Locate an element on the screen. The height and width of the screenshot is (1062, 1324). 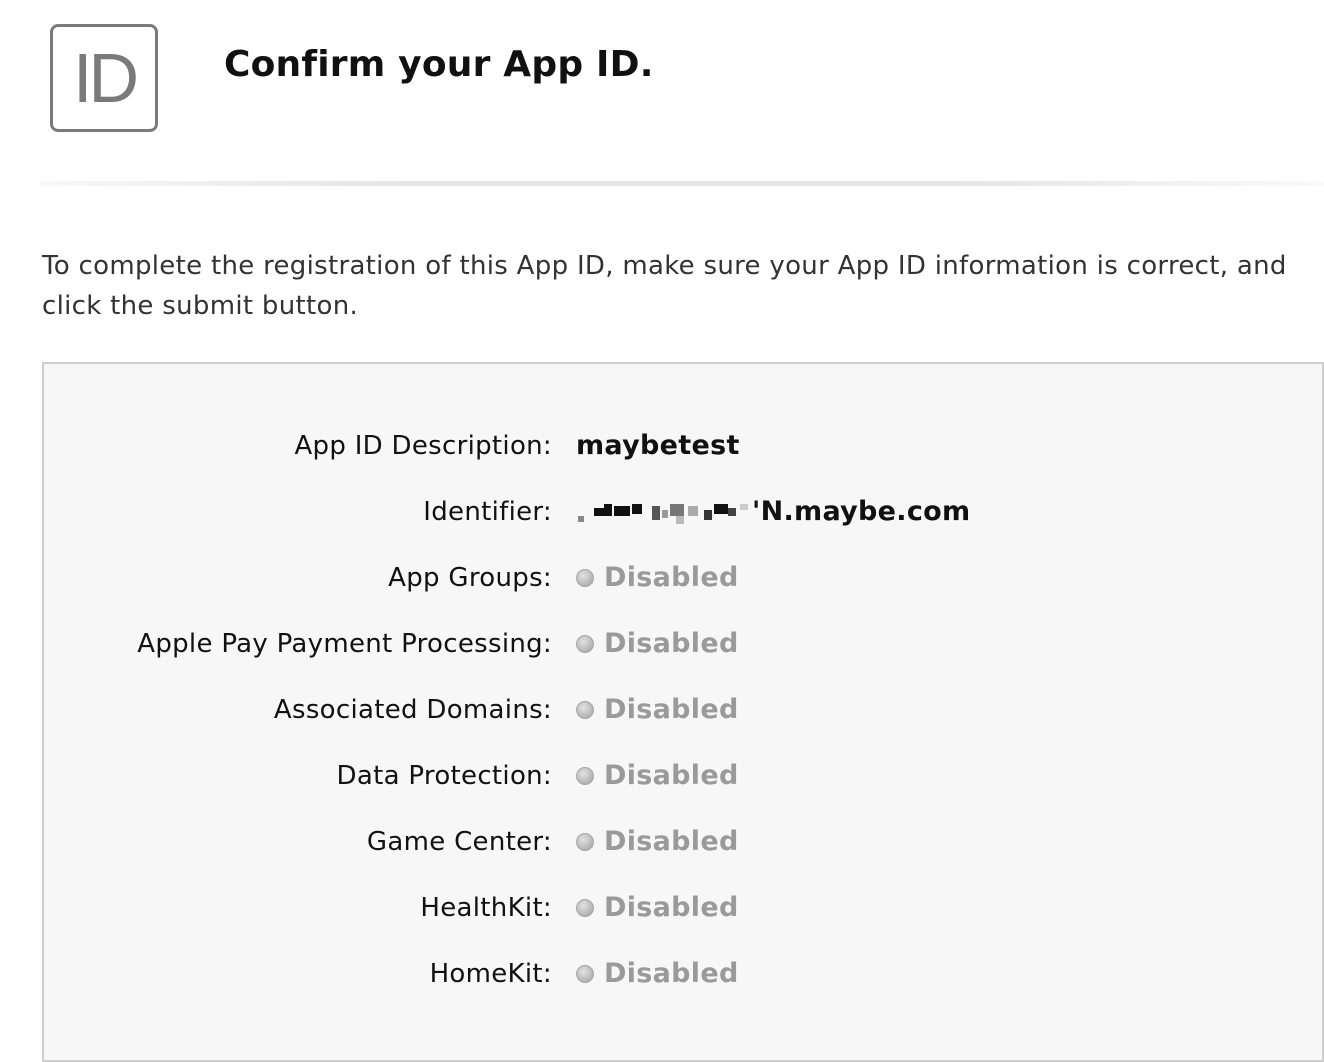
capability-label: Apple Pay Payment Processing: is located at coordinates (344, 644).